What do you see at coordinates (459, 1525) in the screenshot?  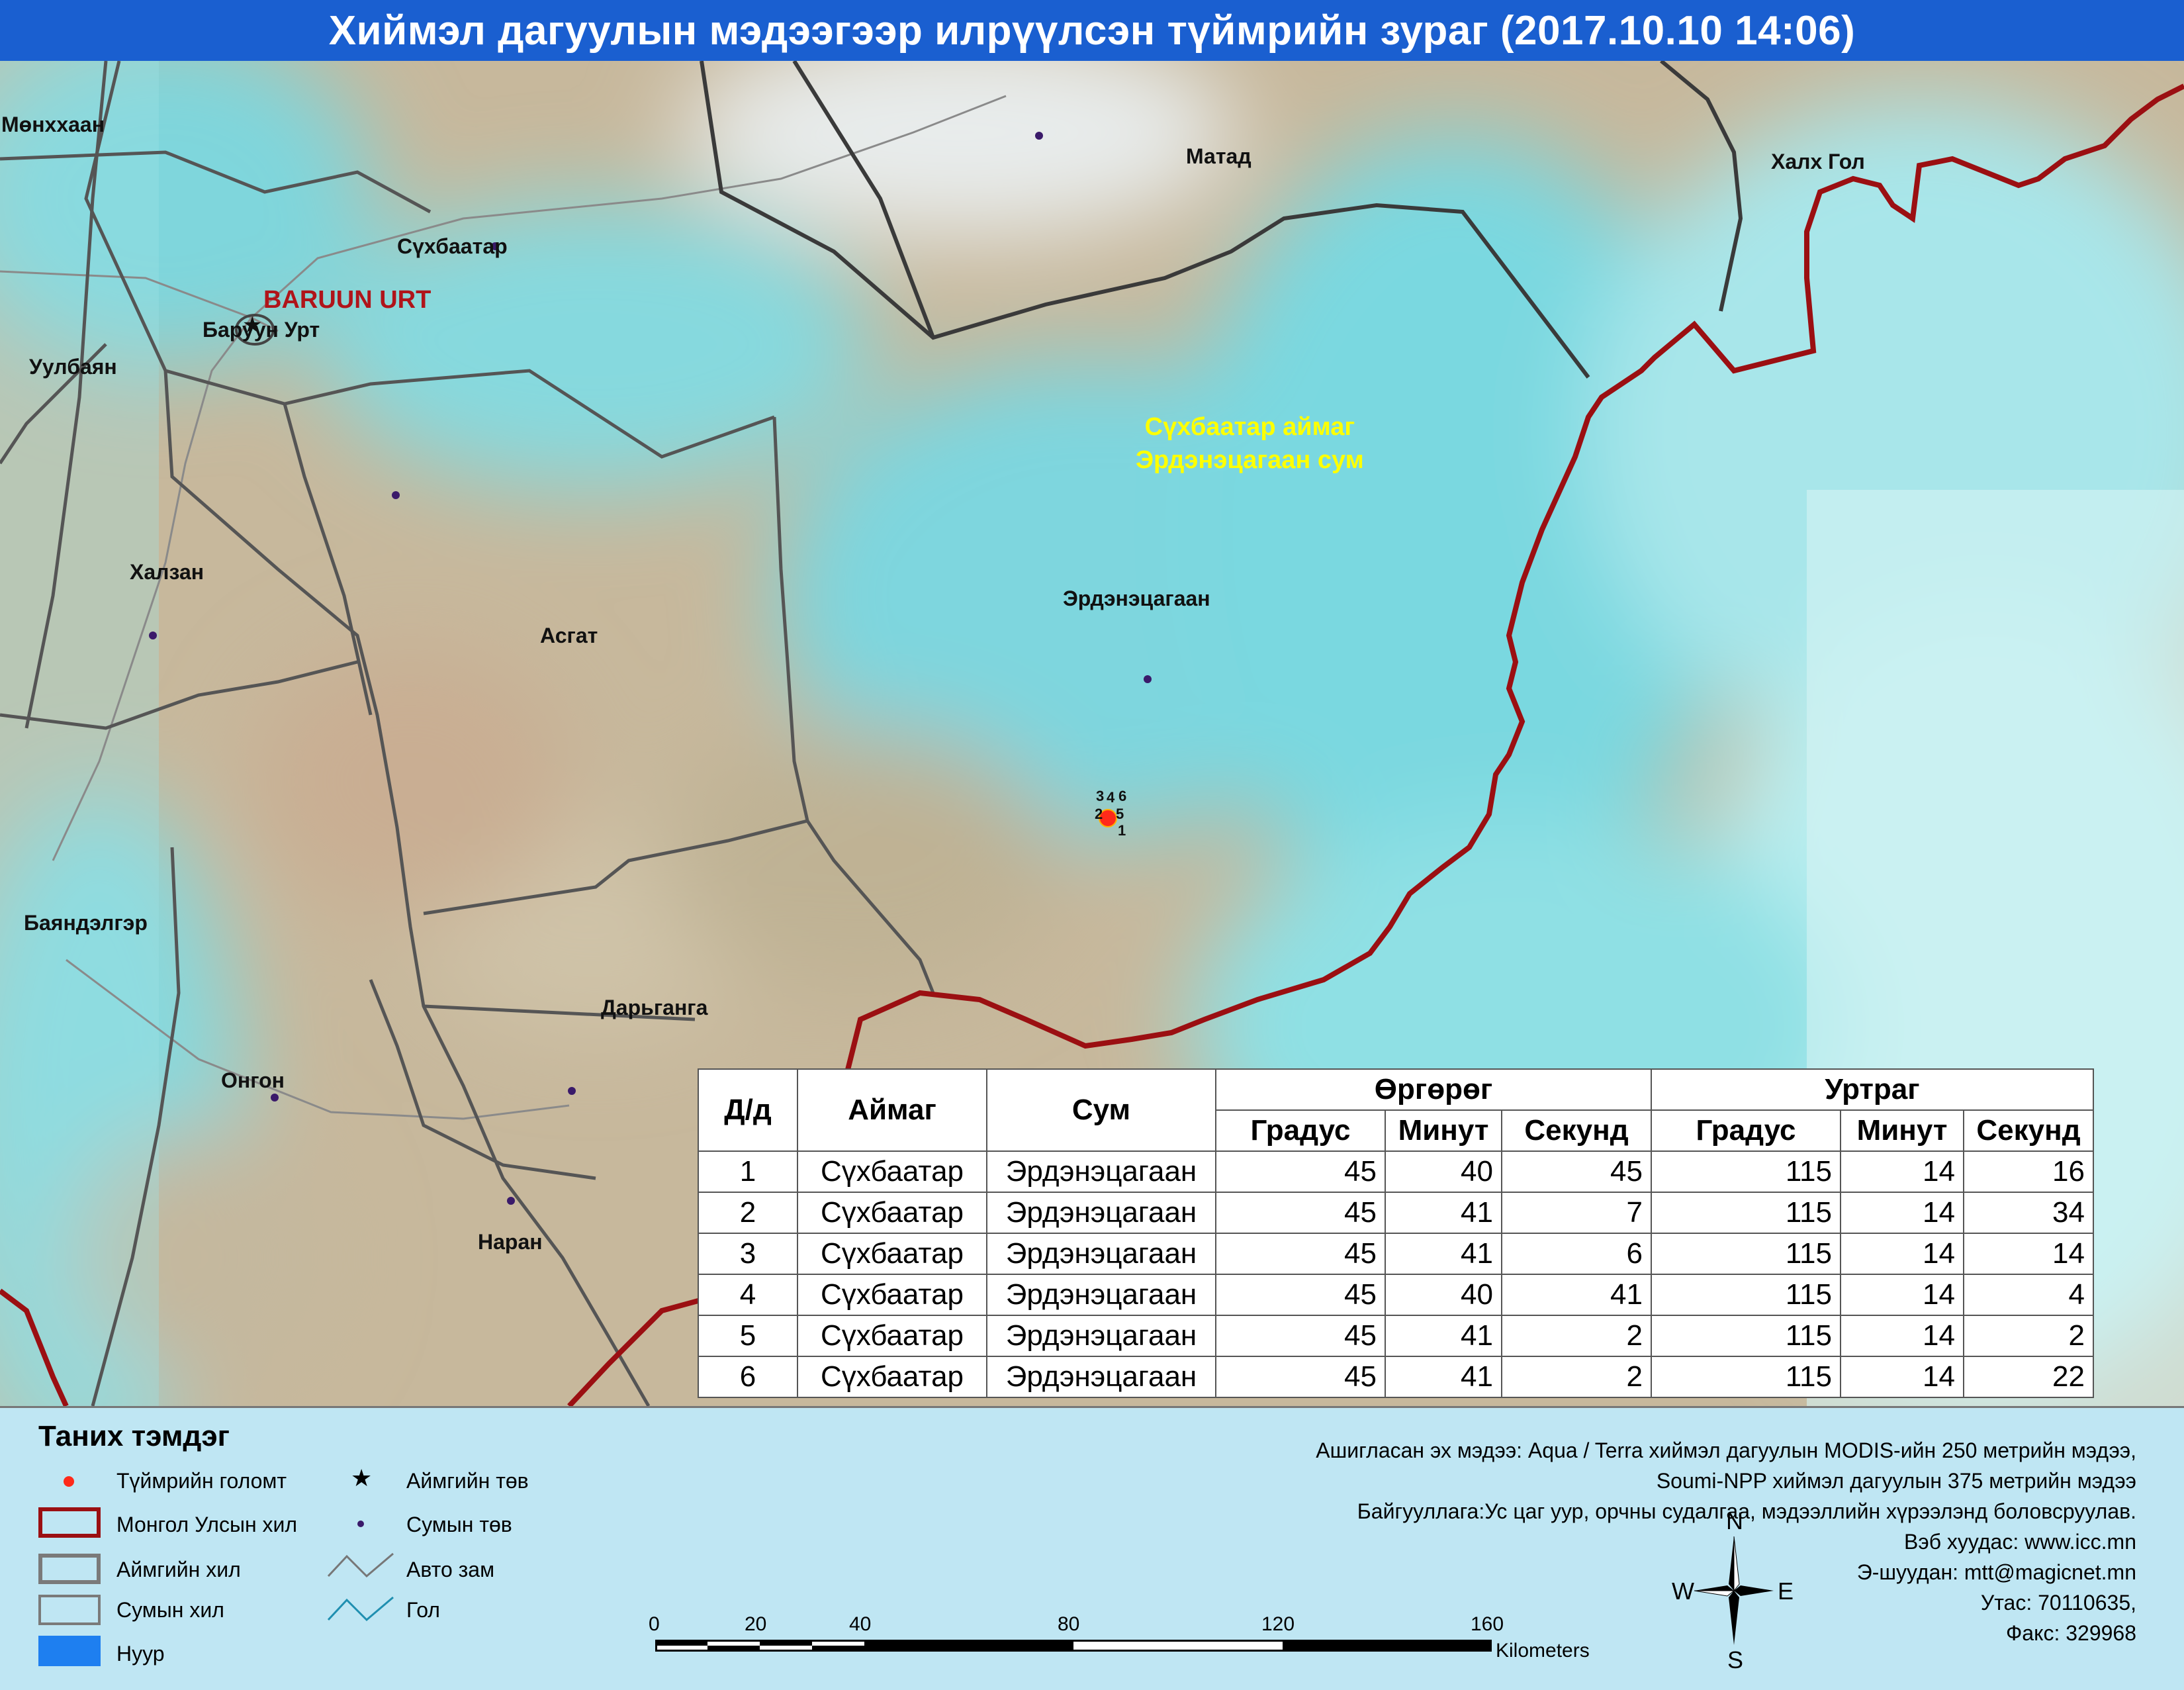 I see `legend-sum-center-label: Сумын төв` at bounding box center [459, 1525].